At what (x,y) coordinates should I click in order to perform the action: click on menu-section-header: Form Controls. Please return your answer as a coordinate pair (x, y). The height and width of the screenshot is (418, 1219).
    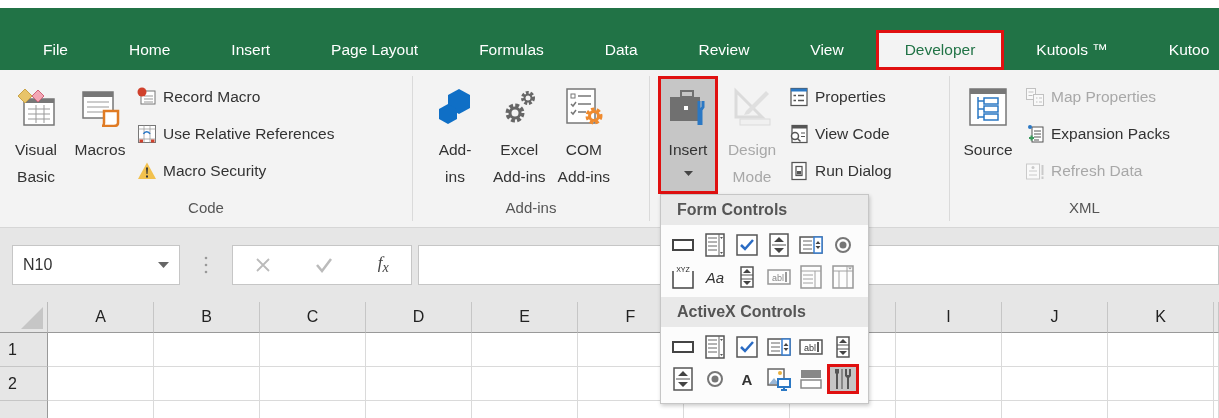
    Looking at the image, I should click on (764, 210).